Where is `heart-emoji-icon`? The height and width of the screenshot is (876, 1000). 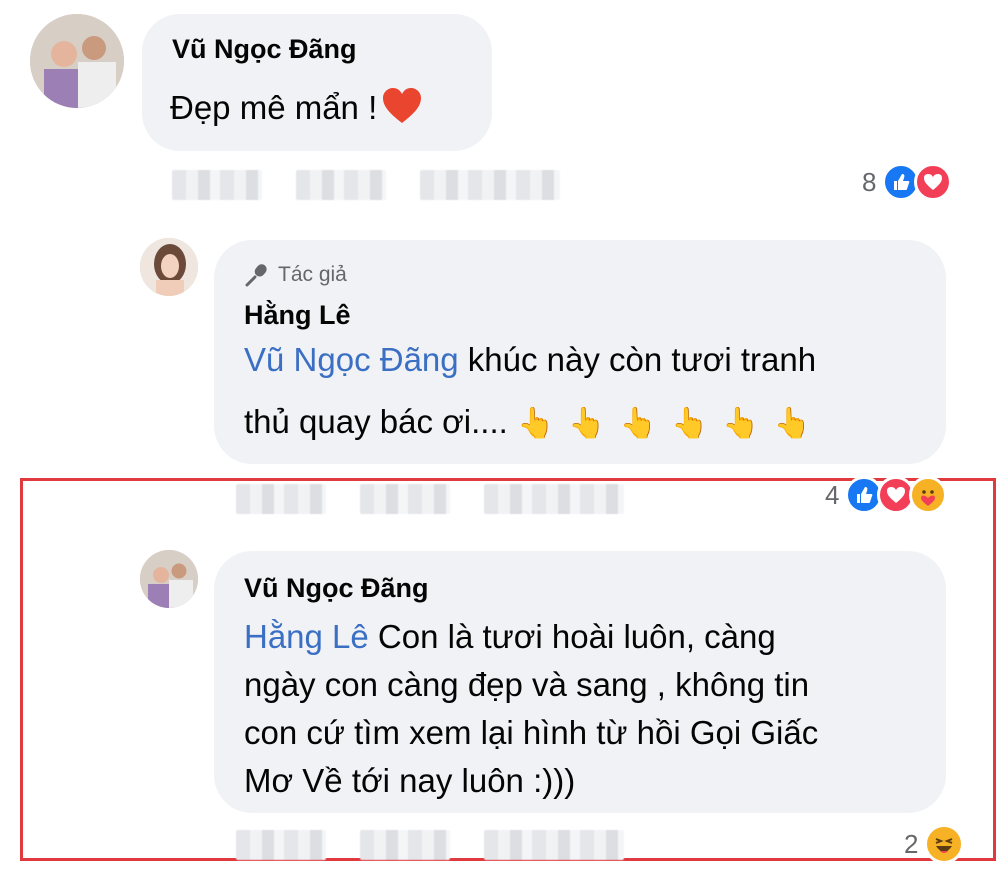 heart-emoji-icon is located at coordinates (402, 112).